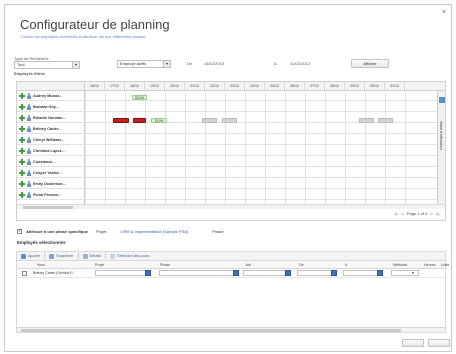  I want to click on jod-input, so click(267, 273).